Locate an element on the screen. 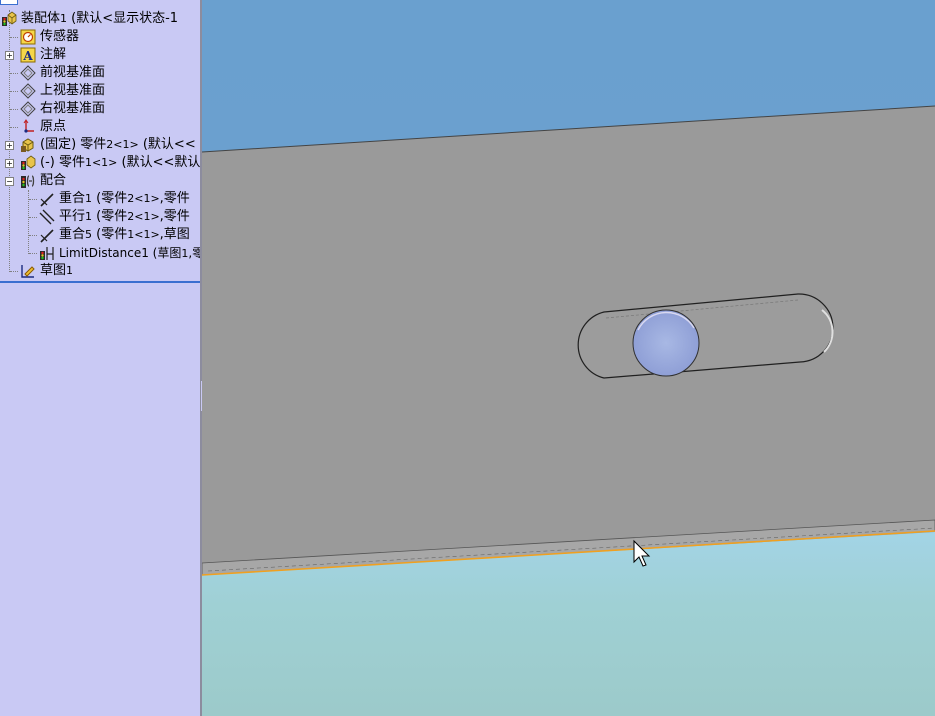 The height and width of the screenshot is (716, 935). parallel-mate-icon is located at coordinates (47, 217).